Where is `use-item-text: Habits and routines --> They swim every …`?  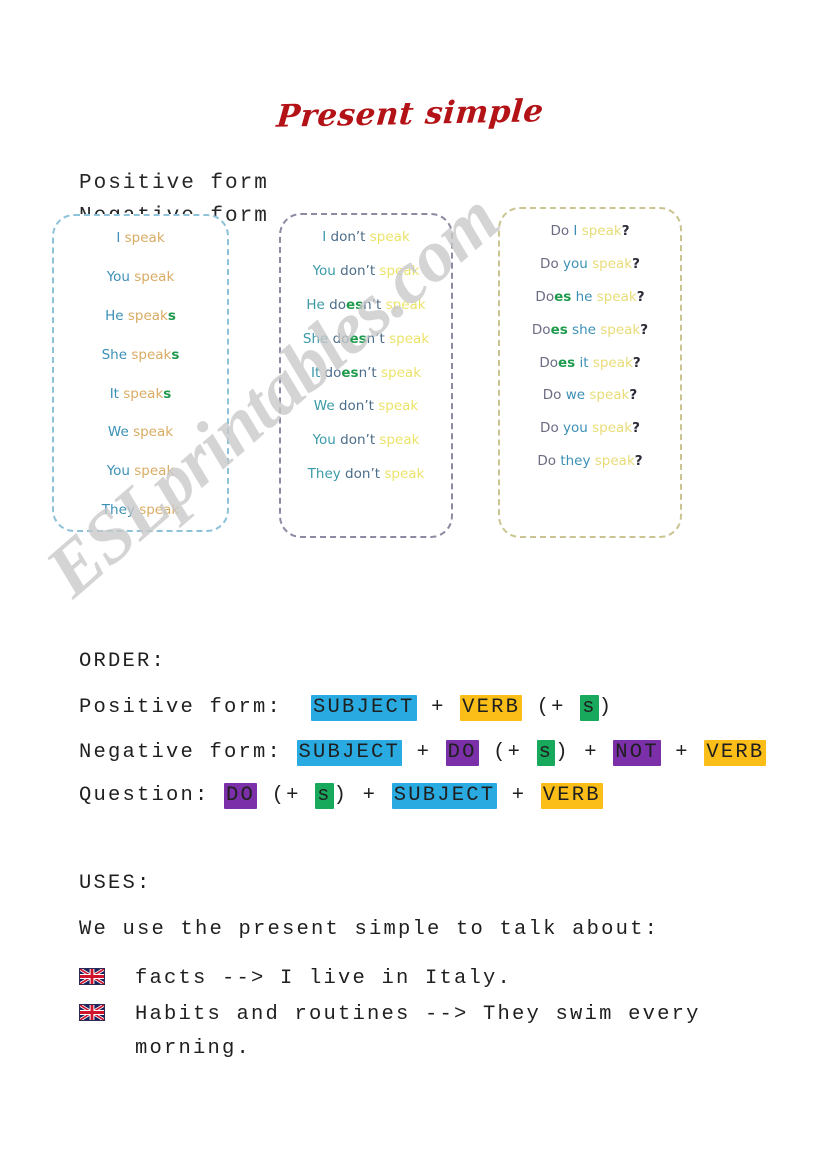 use-item-text: Habits and routines --> They swim every … is located at coordinates (418, 1031).